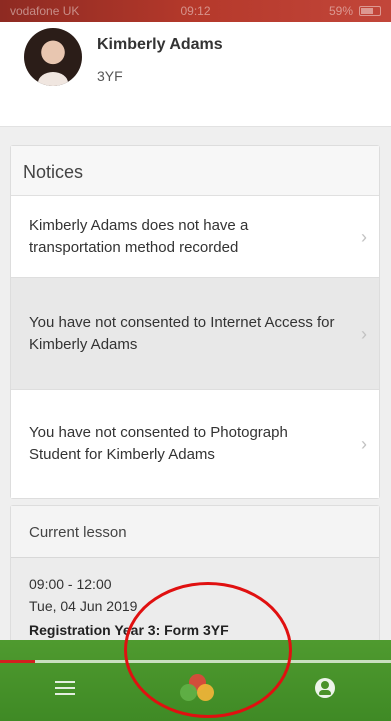  What do you see at coordinates (195, 661) in the screenshot?
I see `video-progress-track` at bounding box center [195, 661].